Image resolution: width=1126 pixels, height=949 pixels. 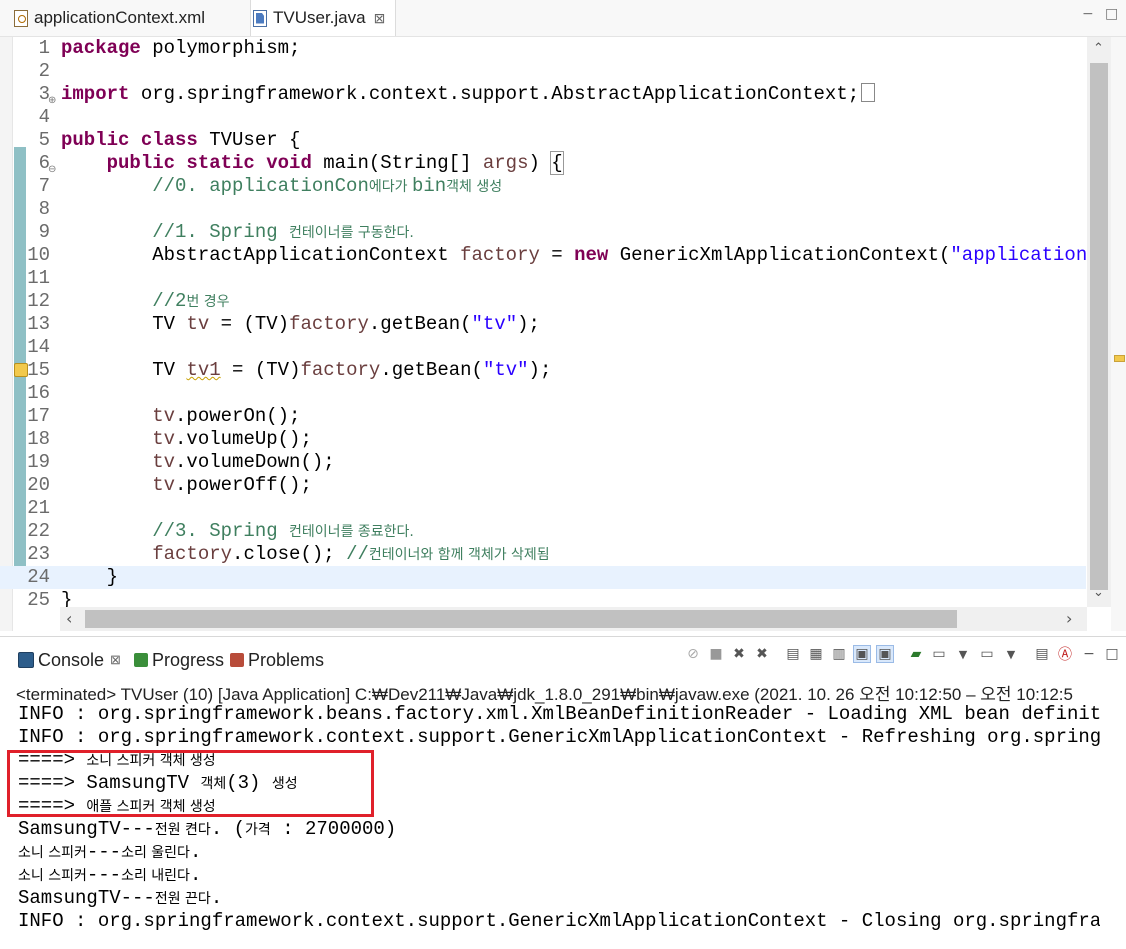 I want to click on scroll-lock-icon: ▦, so click(x=816, y=654).